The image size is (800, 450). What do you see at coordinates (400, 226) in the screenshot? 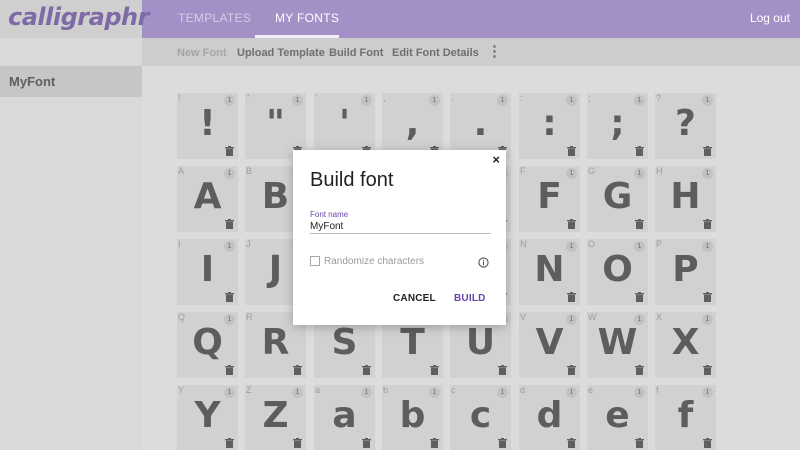
I see `font-name-input` at bounding box center [400, 226].